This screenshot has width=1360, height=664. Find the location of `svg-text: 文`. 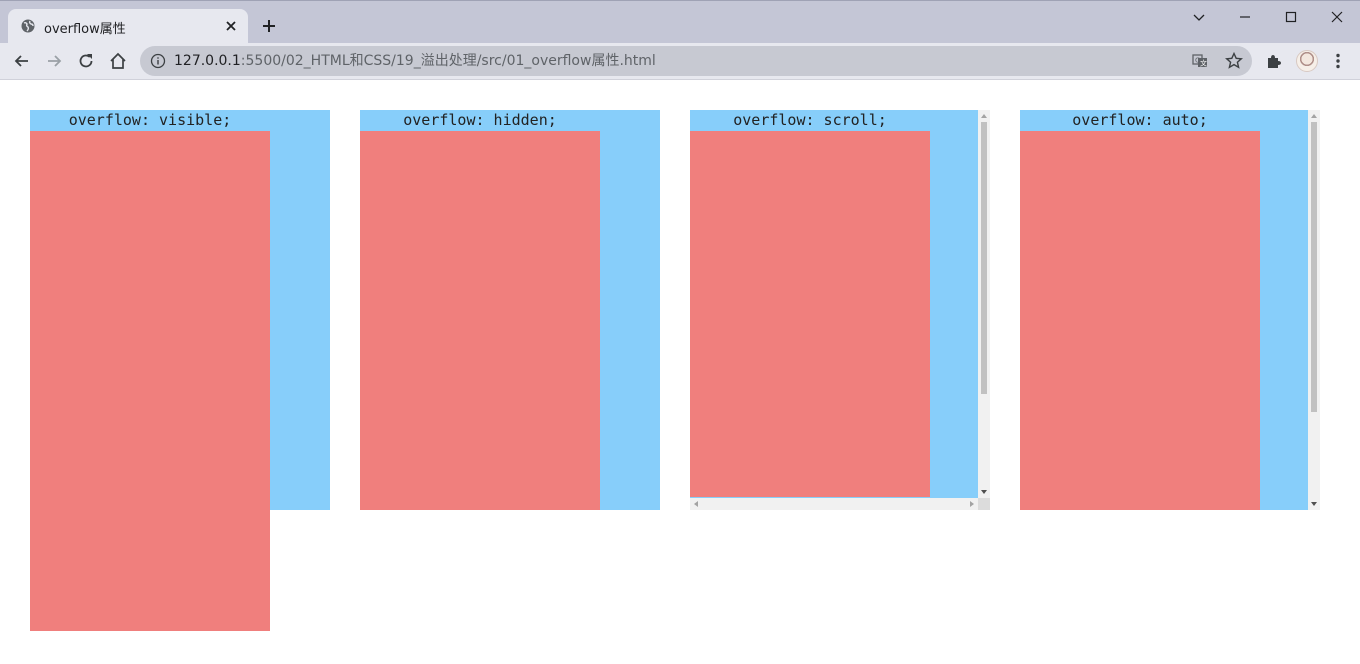

svg-text: 文 is located at coordinates (1203, 63).